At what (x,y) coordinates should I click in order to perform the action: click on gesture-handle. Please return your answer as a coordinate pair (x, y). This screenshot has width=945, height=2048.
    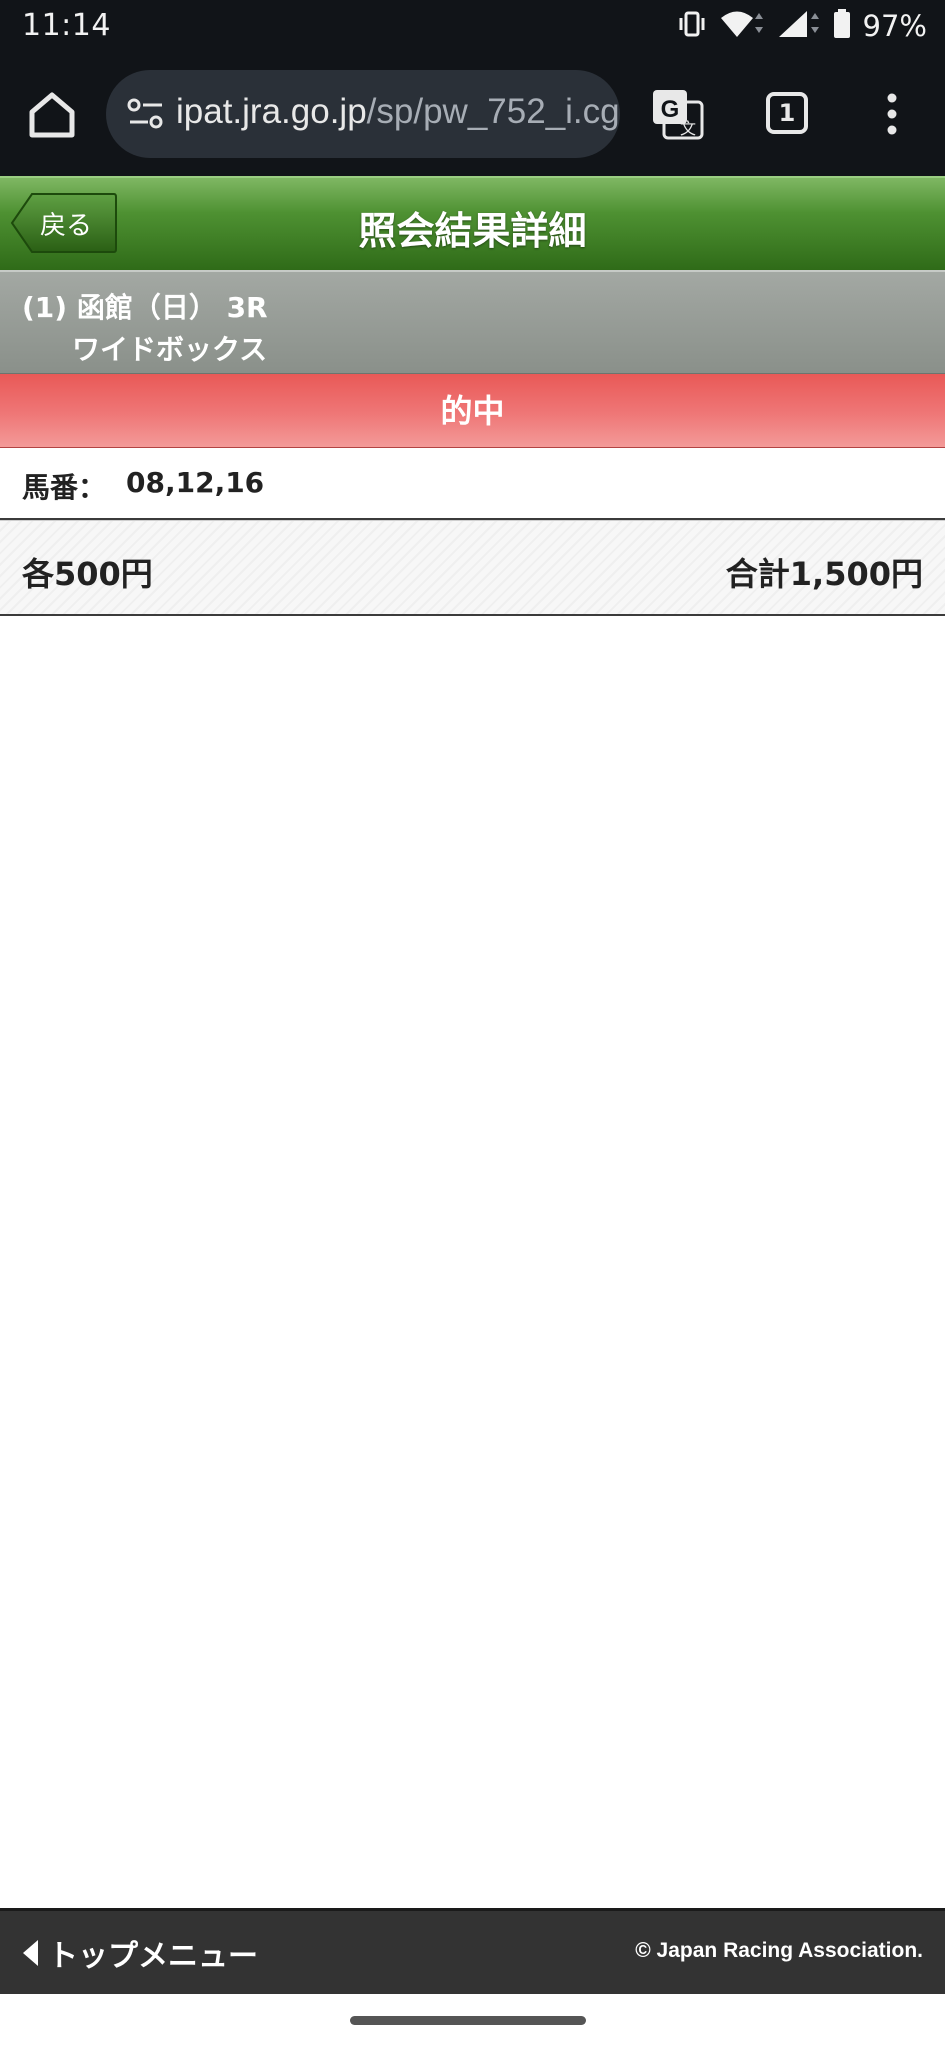
    Looking at the image, I should click on (468, 2020).